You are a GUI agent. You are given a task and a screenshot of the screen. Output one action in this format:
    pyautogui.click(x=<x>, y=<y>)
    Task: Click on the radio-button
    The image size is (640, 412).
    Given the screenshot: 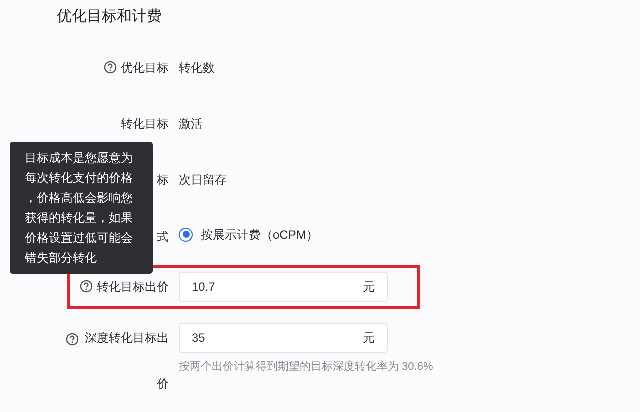 What is the action you would take?
    pyautogui.click(x=186, y=235)
    